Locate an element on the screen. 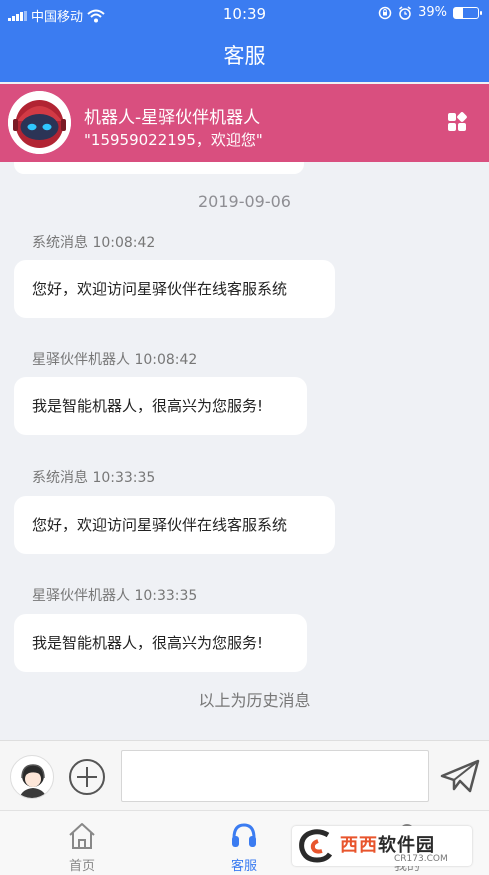 This screenshot has height=875, width=489. apps-grid-icon is located at coordinates (457, 122).